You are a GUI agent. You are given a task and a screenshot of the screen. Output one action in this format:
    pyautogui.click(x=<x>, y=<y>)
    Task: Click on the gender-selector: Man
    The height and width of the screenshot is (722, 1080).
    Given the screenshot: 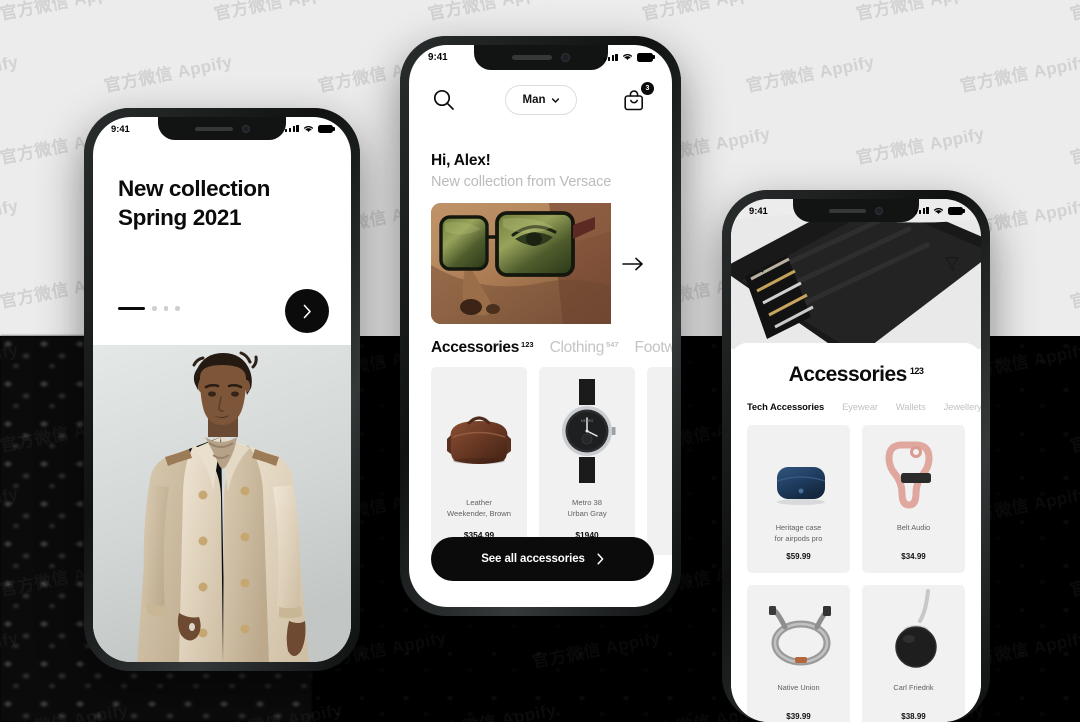 What is the action you would take?
    pyautogui.click(x=540, y=100)
    